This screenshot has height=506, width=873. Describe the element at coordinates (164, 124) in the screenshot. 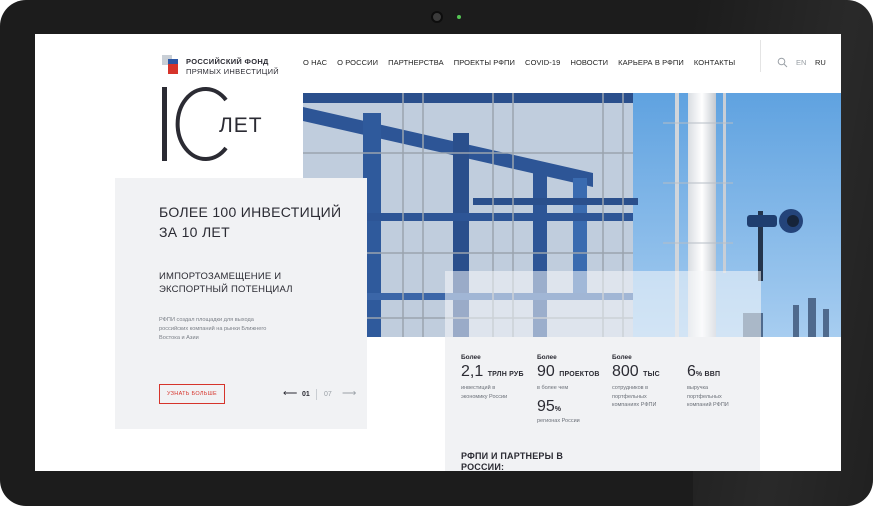

I see `jubilee-digit-one` at that location.